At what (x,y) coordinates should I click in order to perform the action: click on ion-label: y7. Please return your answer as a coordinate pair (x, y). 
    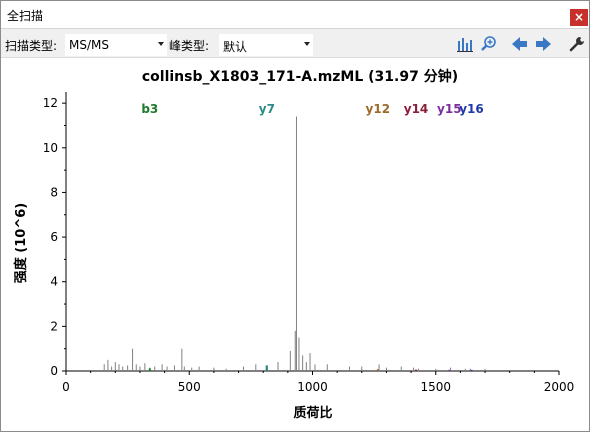
    Looking at the image, I should click on (267, 109).